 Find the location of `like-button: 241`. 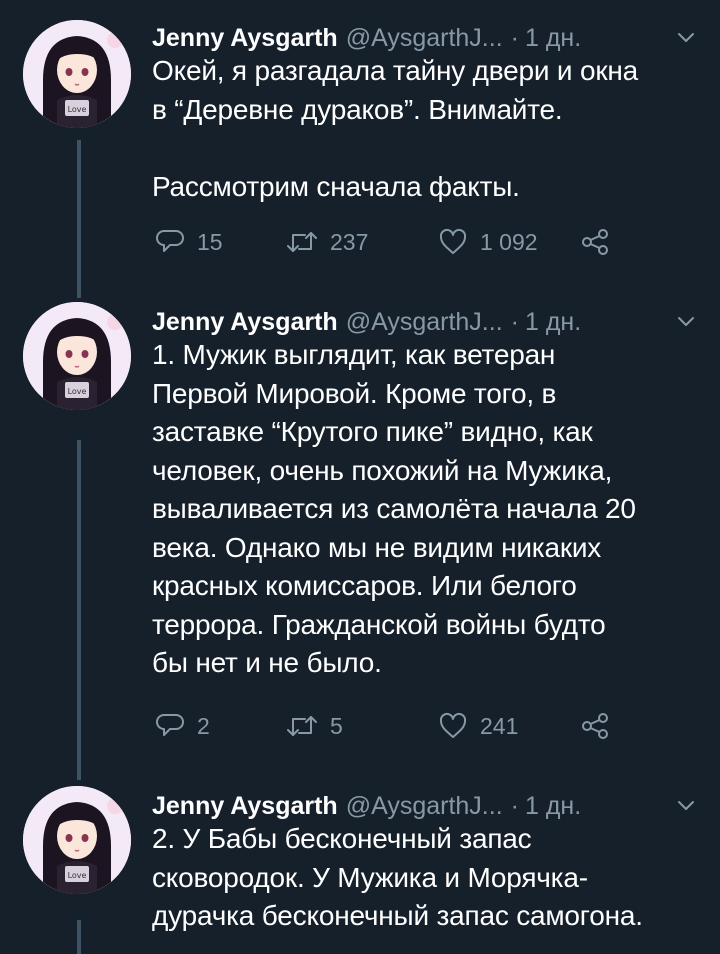

like-button: 241 is located at coordinates (478, 726).